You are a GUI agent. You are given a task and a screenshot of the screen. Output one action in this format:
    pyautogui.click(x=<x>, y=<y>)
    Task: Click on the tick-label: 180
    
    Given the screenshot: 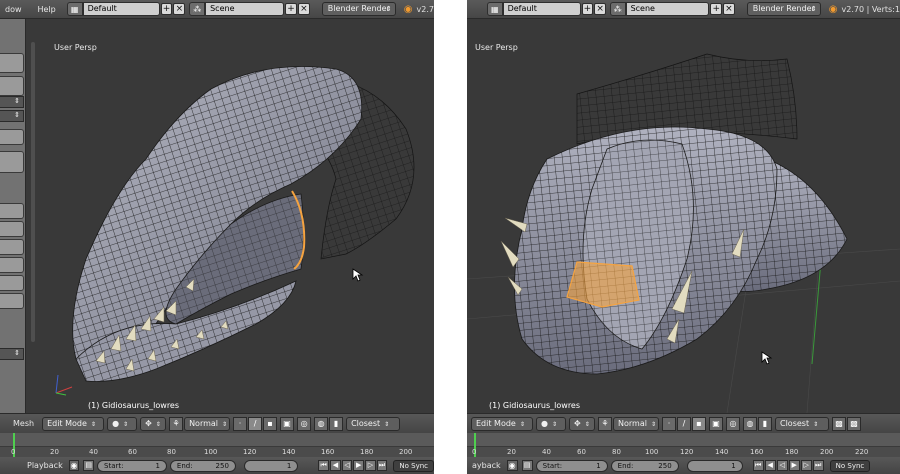 What is the action you would take?
    pyautogui.click(x=792, y=452)
    